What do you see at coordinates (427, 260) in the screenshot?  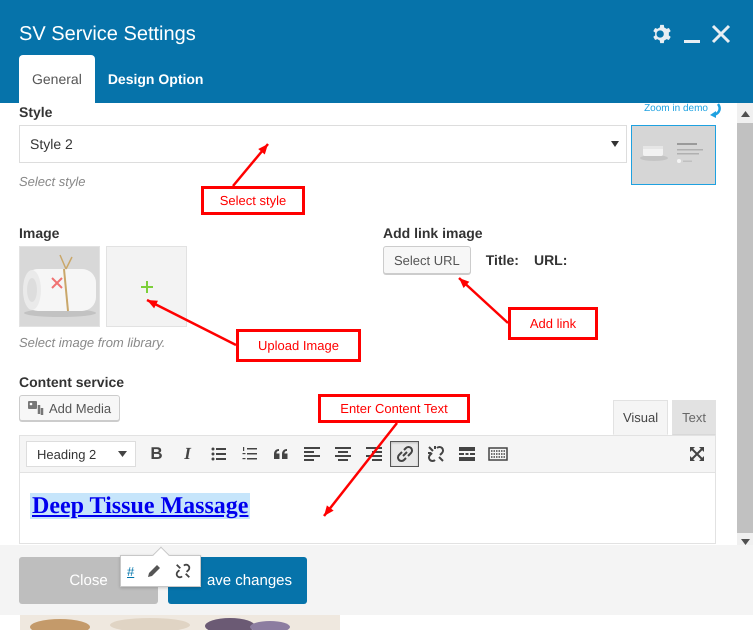 I see `select-url-button: Select URL` at bounding box center [427, 260].